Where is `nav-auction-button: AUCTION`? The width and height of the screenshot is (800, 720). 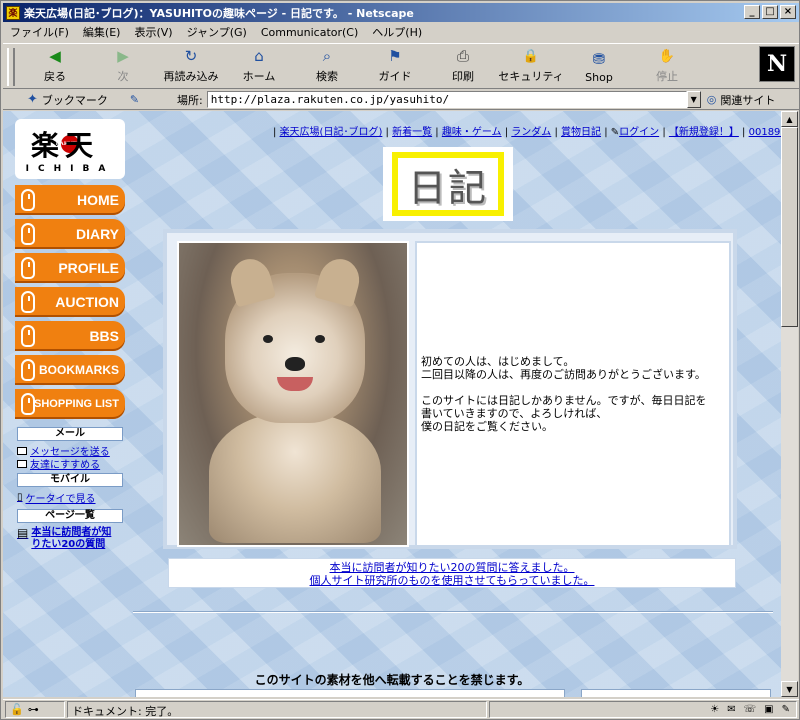 nav-auction-button: AUCTION is located at coordinates (70, 302).